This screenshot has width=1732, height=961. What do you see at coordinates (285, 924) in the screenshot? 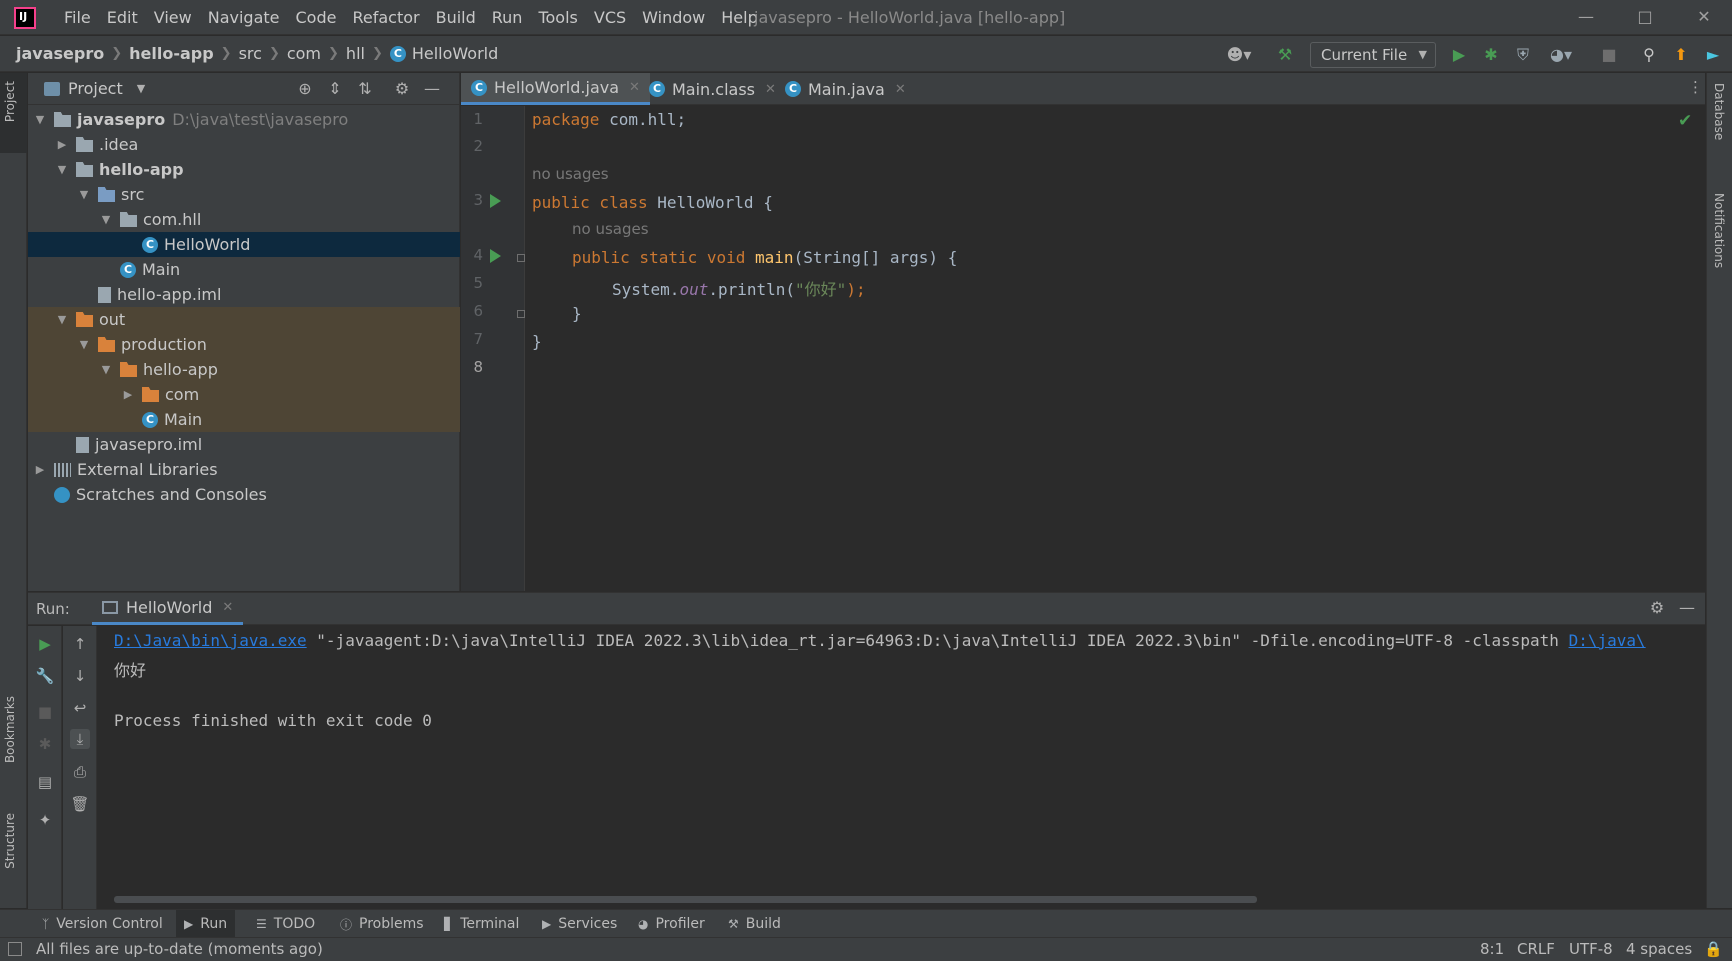
I see `tool-todo: ☰ TODO` at bounding box center [285, 924].